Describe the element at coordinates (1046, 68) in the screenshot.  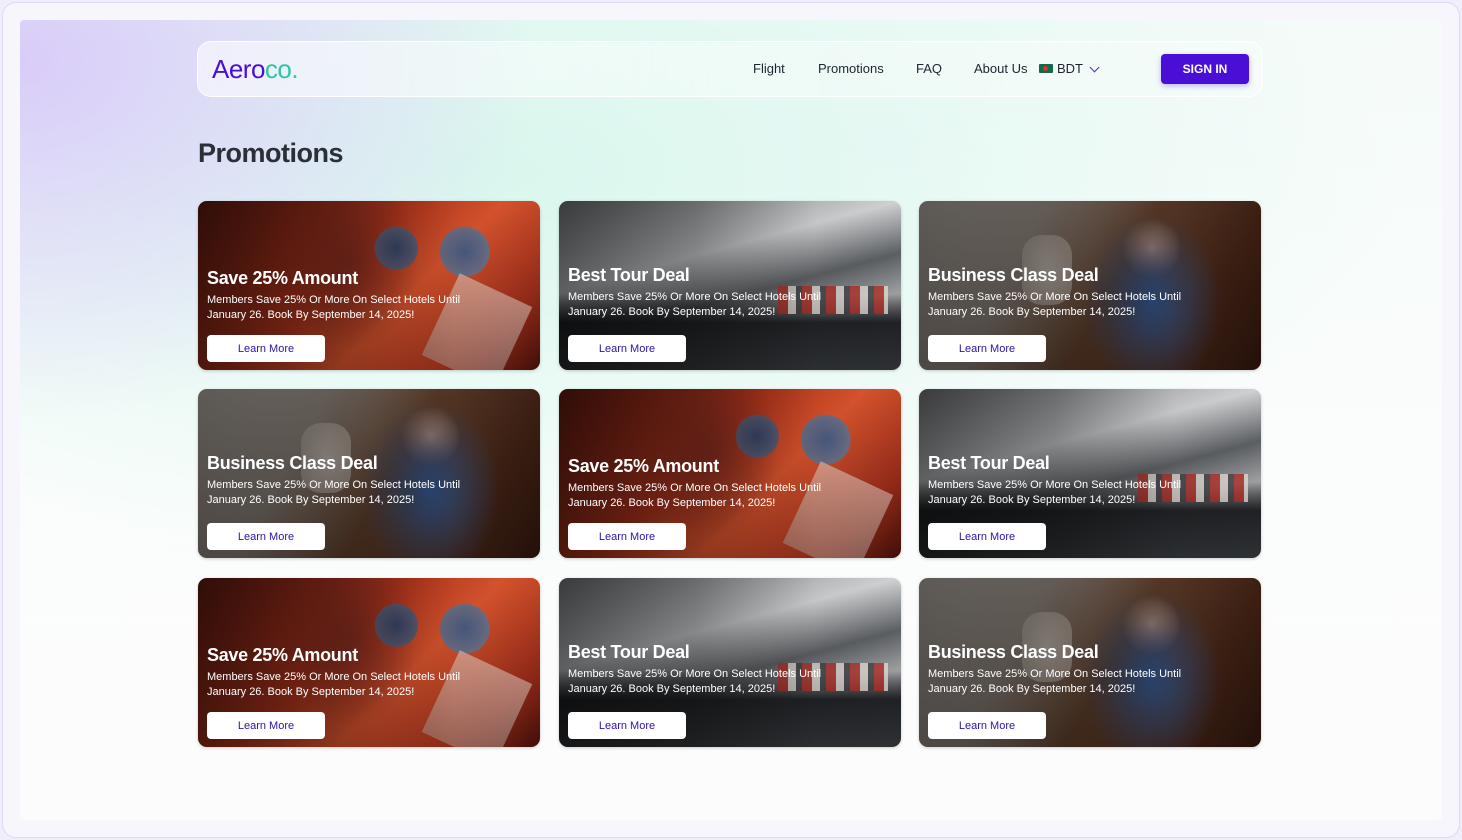
I see `bangladesh-flag-icon` at that location.